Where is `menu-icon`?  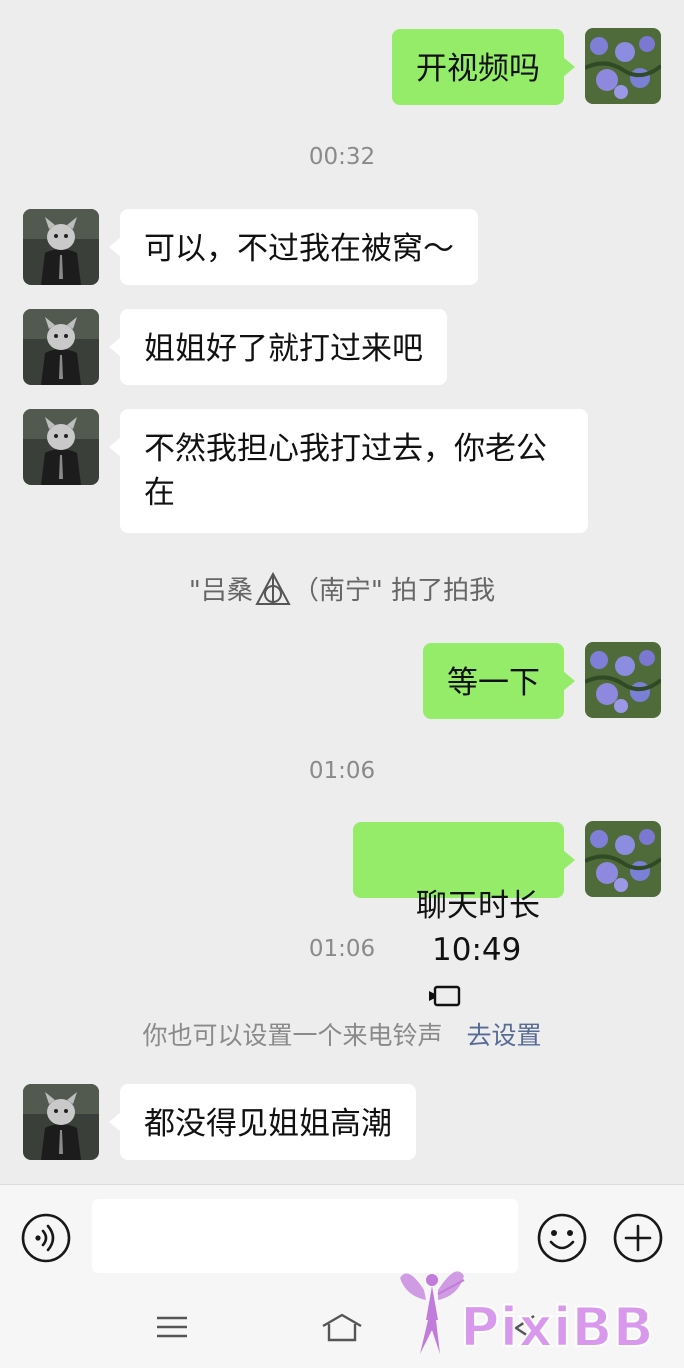
menu-icon is located at coordinates (172, 1327).